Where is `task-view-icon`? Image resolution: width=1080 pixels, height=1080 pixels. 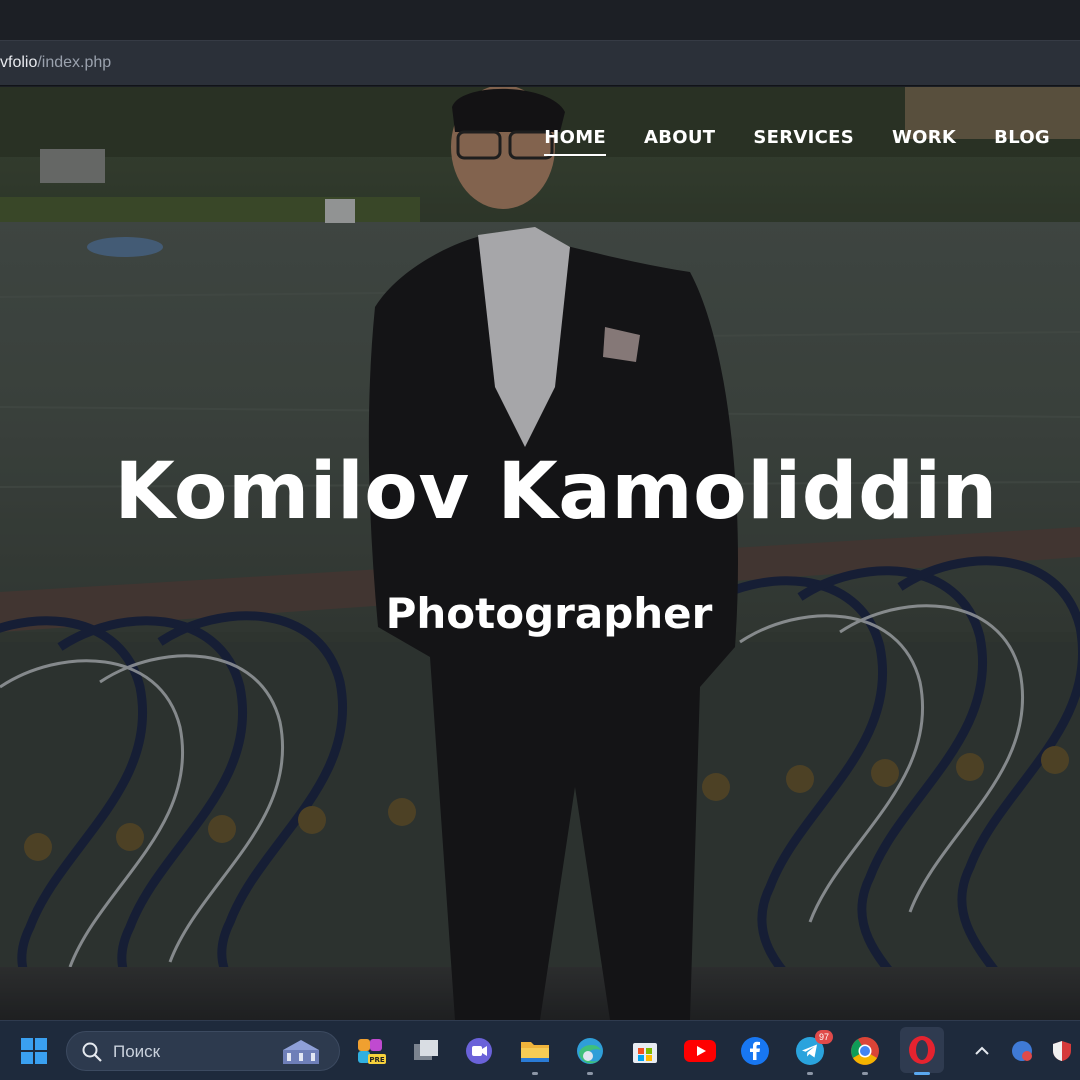 task-view-icon is located at coordinates (426, 1051).